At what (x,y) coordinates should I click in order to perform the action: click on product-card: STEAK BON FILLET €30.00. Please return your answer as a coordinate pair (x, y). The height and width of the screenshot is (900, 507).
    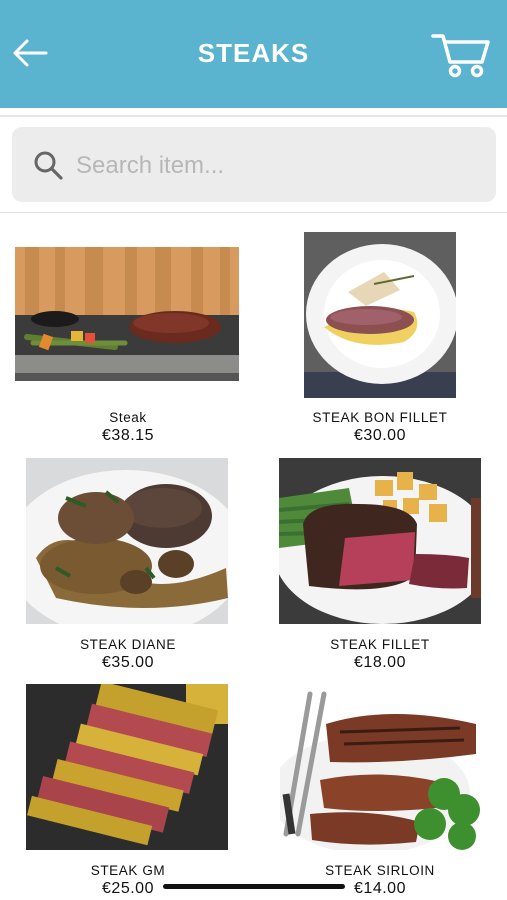
    Looking at the image, I should click on (380, 342).